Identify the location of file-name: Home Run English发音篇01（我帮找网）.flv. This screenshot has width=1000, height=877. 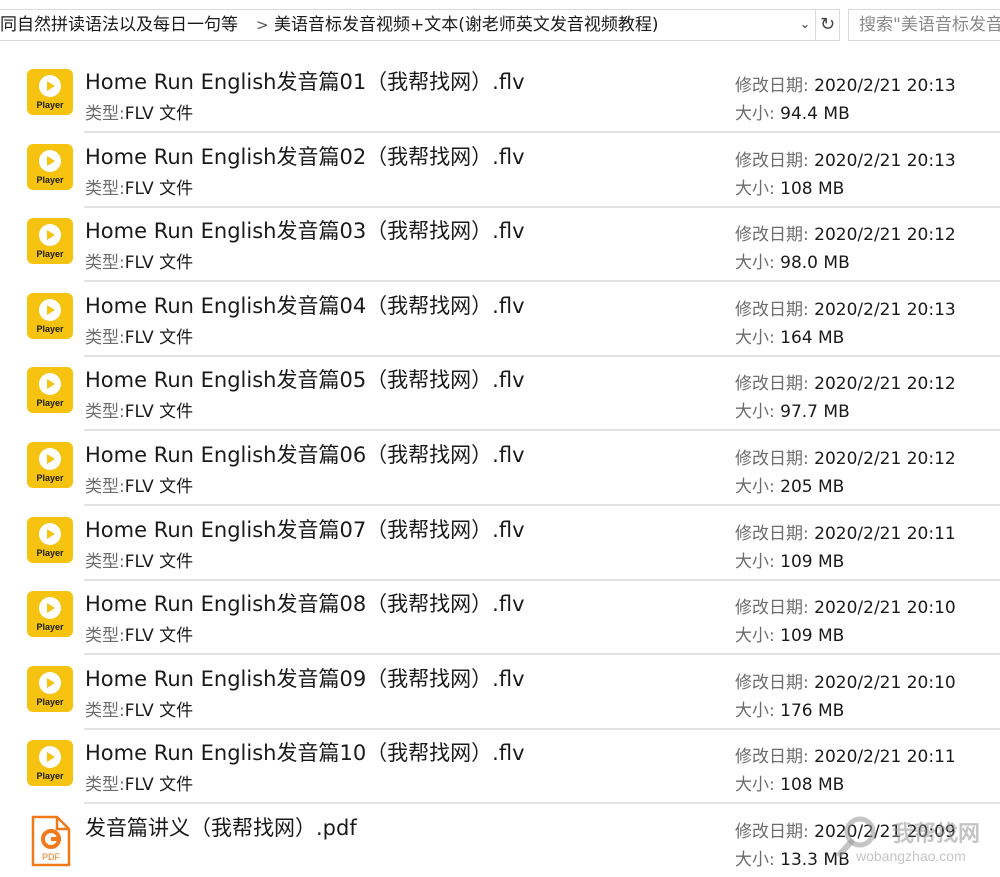
(305, 81).